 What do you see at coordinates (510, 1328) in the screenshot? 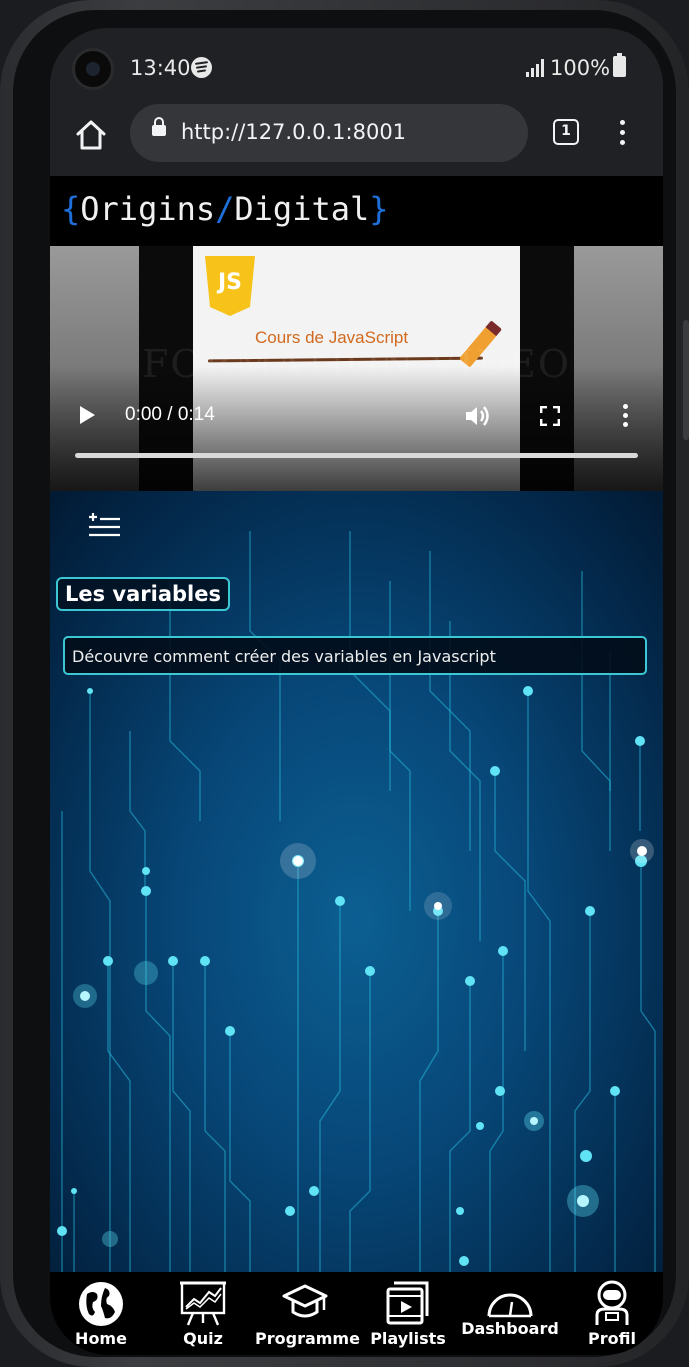
I see `nav-dashboard-label: Dashboard` at bounding box center [510, 1328].